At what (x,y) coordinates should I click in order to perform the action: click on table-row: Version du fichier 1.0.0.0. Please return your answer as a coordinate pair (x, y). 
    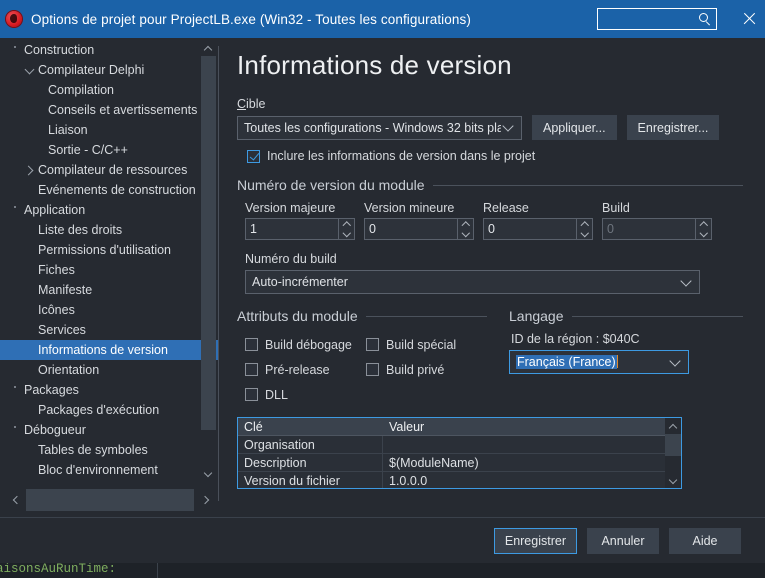
    Looking at the image, I should click on (451, 480).